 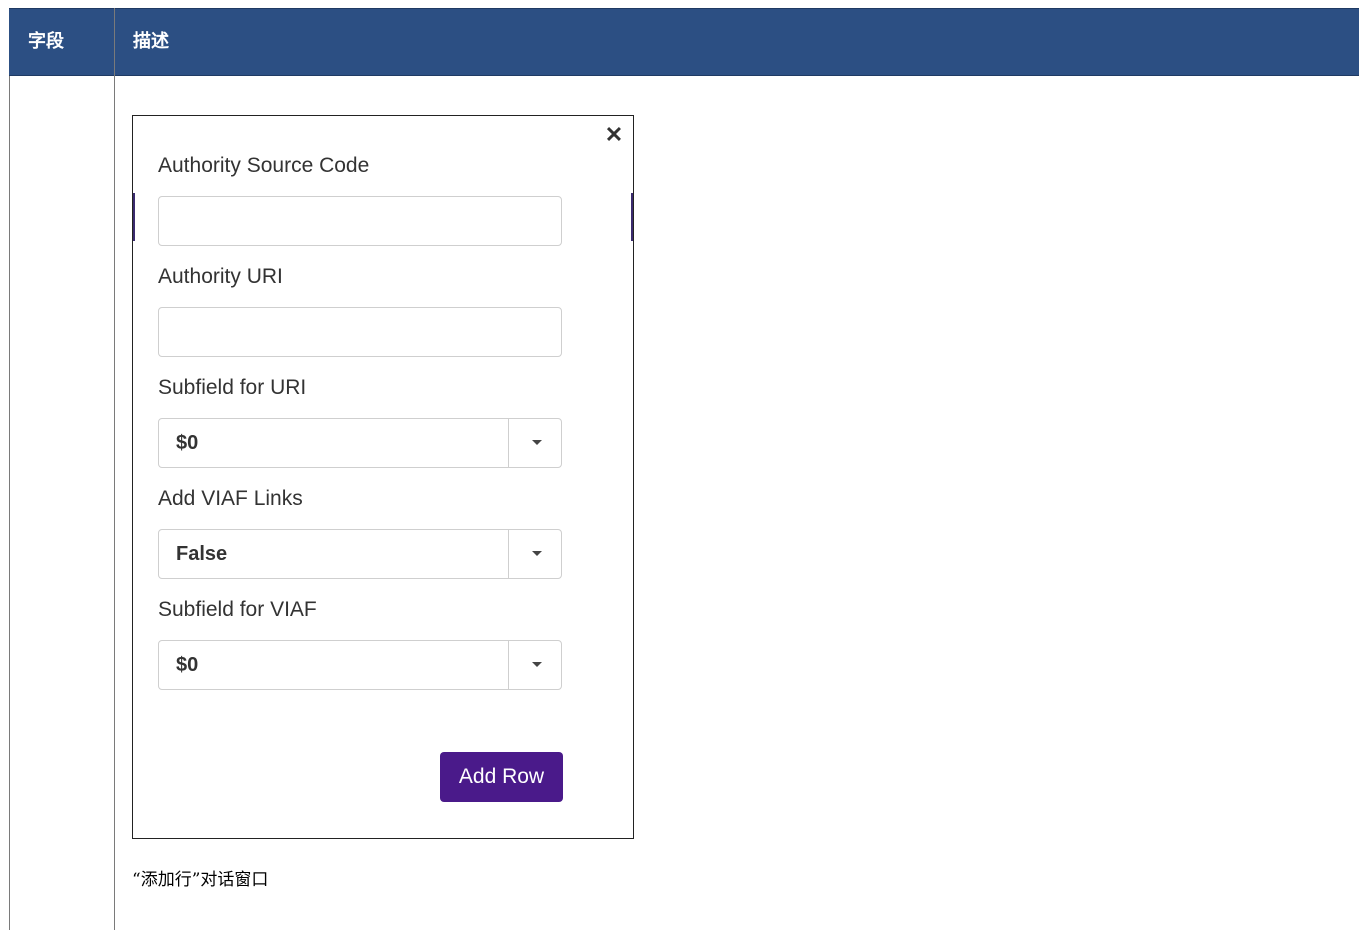 I want to click on authority-uri-label: Authority URI, so click(x=220, y=276).